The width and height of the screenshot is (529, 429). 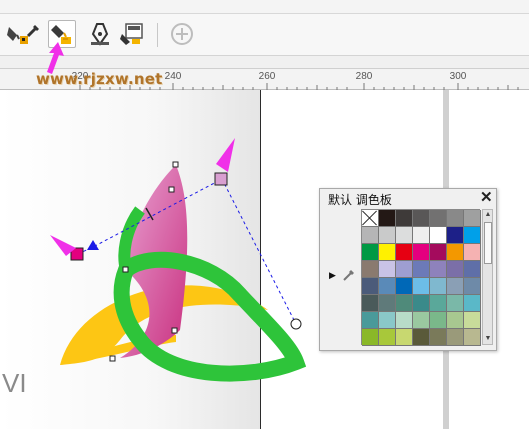 I want to click on watermark-text: www.rjzxw.net, so click(x=99, y=79).